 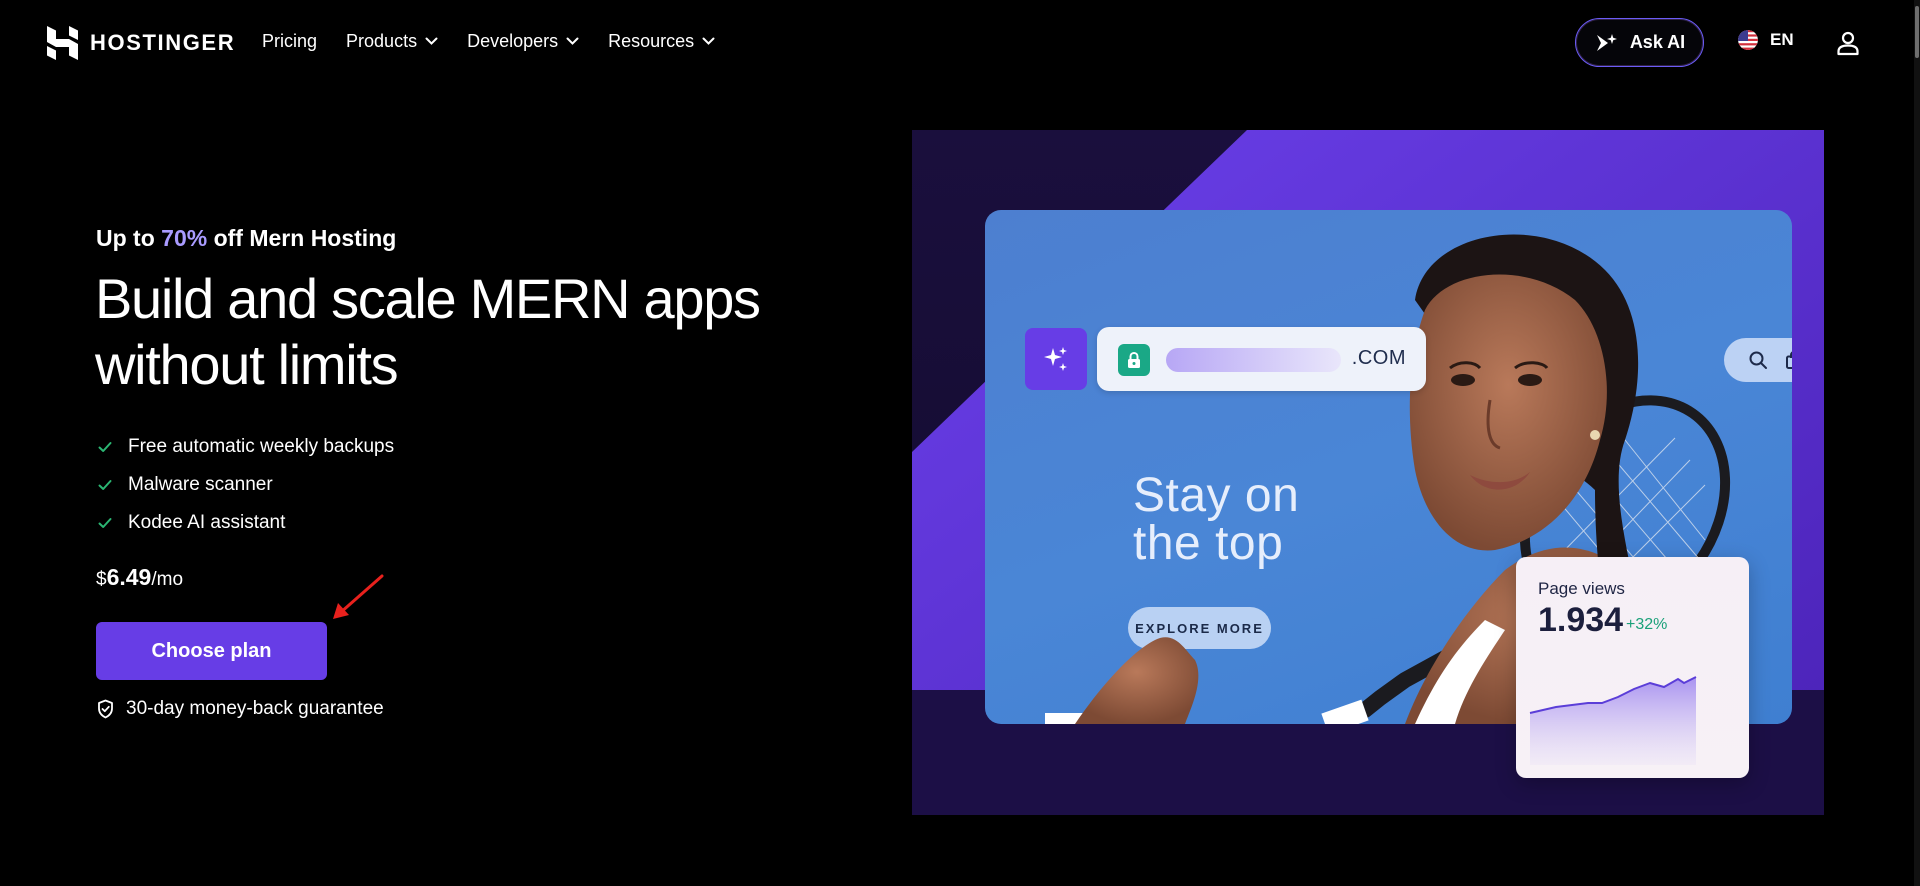 What do you see at coordinates (247, 364) in the screenshot?
I see `headline-line-2: without limits` at bounding box center [247, 364].